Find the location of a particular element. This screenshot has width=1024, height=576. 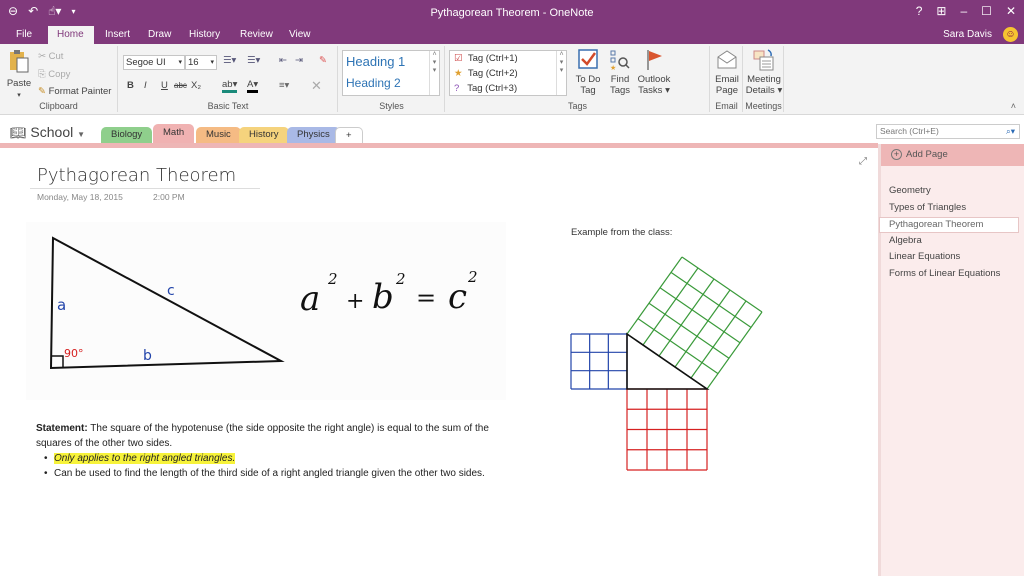

underline-button: U is located at coordinates (164, 85).